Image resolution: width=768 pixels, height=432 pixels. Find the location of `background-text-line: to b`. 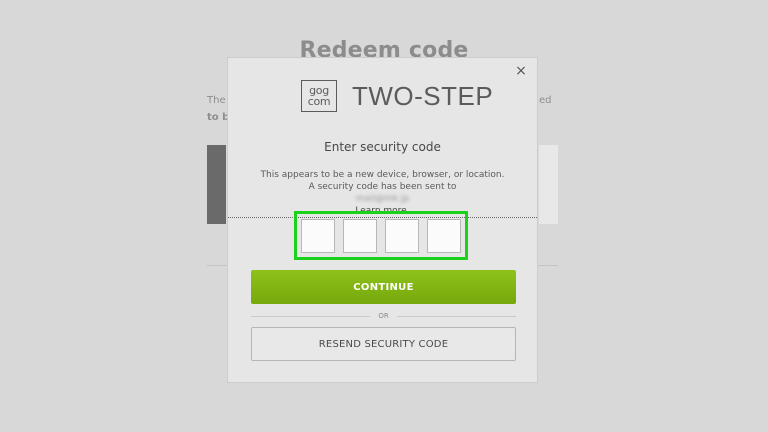

background-text-line: to b is located at coordinates (218, 117).